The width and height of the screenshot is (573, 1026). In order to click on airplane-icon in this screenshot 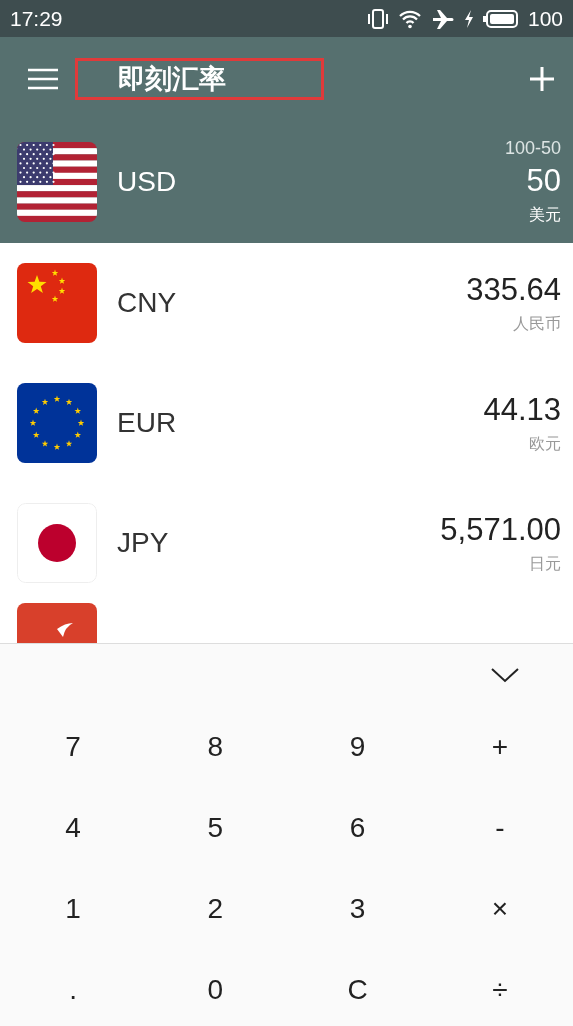, I will do `click(442, 18)`.